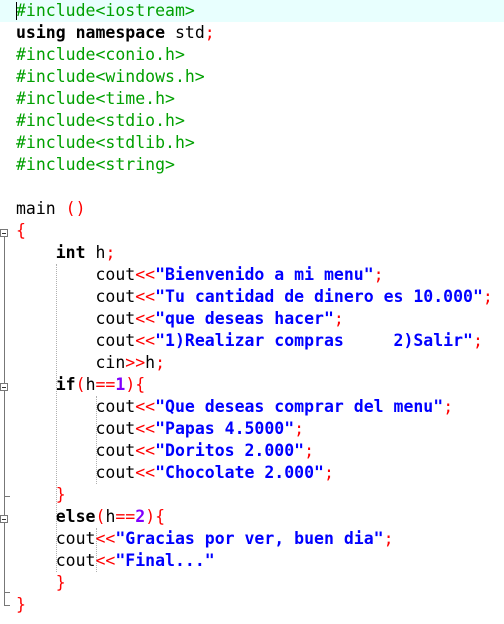 This screenshot has width=504, height=624. Describe the element at coordinates (100, 55) in the screenshot. I see `code-text: #include<conio.h>` at that location.